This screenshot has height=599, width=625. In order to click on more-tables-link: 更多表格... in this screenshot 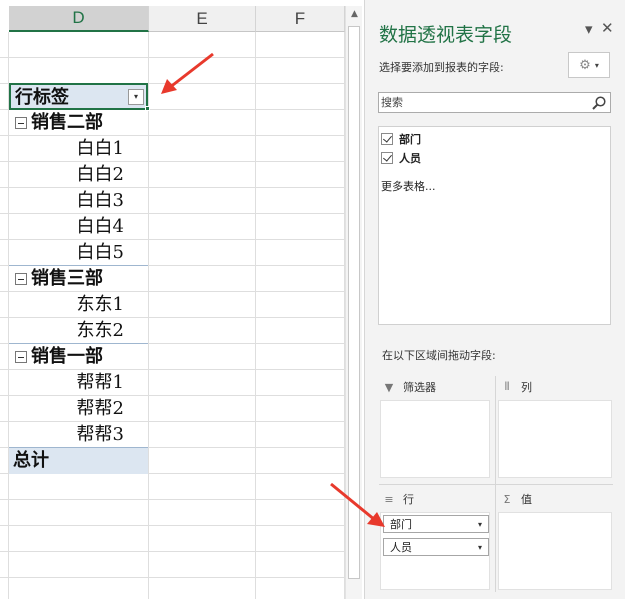, I will do `click(408, 186)`.